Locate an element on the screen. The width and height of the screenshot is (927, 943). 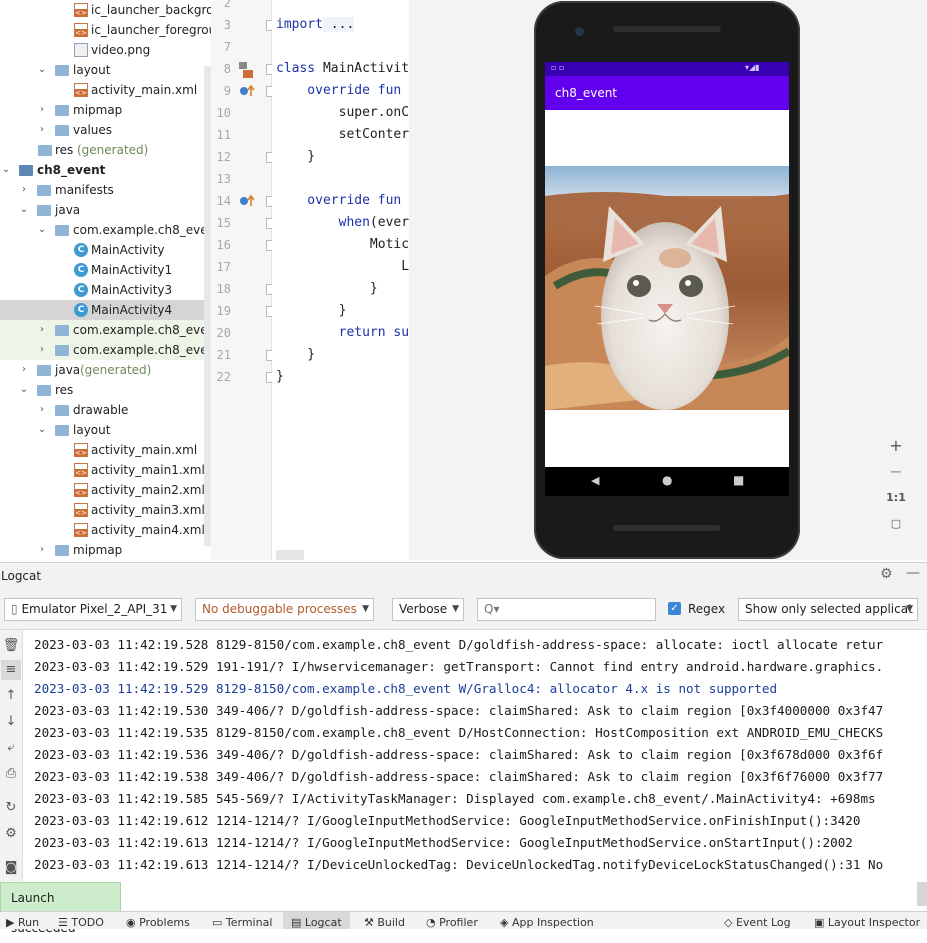
device-screen: ▫ ▫ ▾◢▮ ch8_event is located at coordinates (667, 279).